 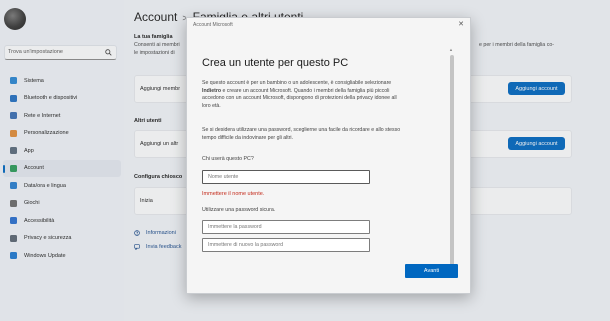 What do you see at coordinates (246, 245) in the screenshot?
I see `password-repeat-placeholder: Immettere di nuovo la password` at bounding box center [246, 245].